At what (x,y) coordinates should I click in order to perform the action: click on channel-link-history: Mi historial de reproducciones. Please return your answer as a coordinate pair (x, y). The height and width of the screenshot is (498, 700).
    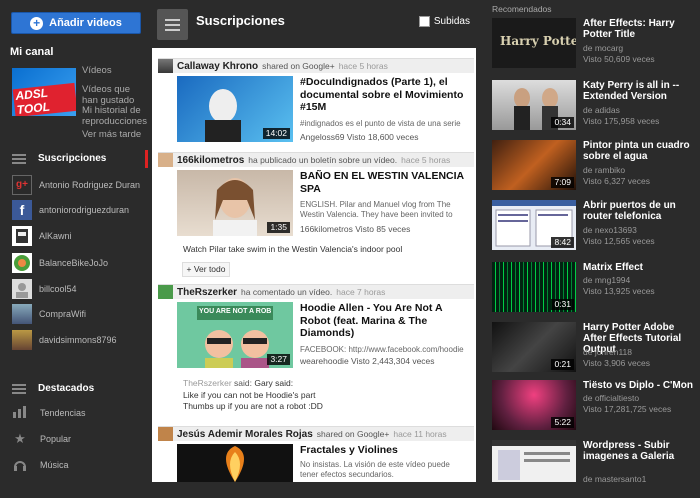
    Looking at the image, I should click on (114, 116).